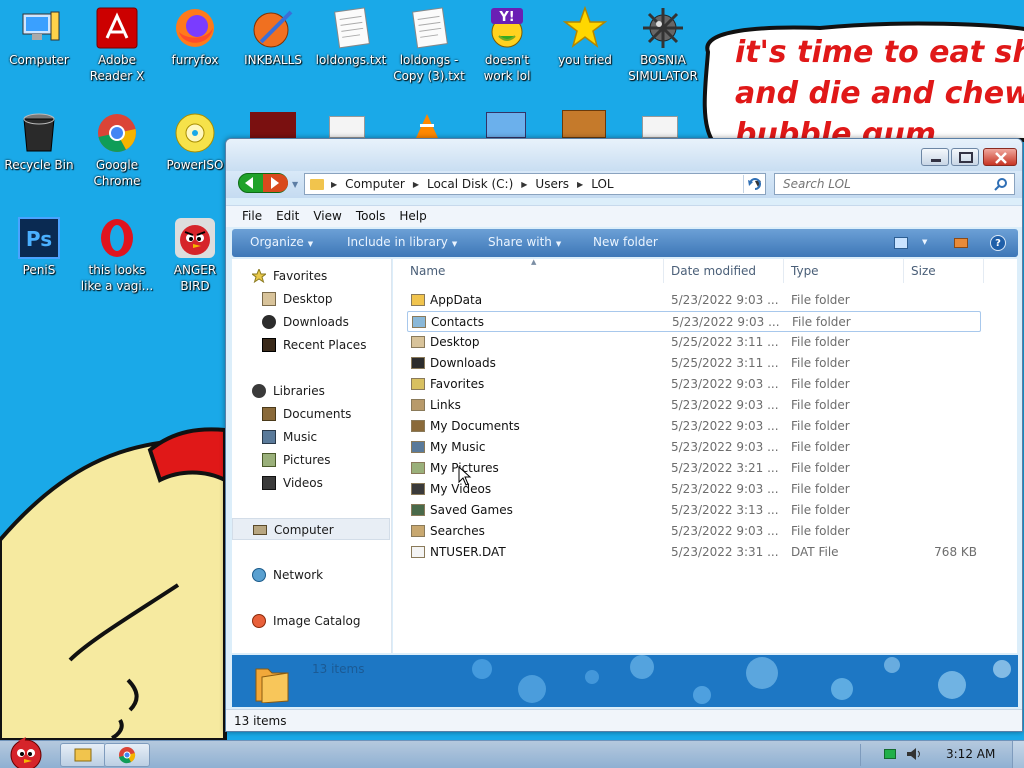  Describe the element at coordinates (351, 34) in the screenshot. I see `desktop-icon-loldongs-txt: loldongs.txt` at that location.